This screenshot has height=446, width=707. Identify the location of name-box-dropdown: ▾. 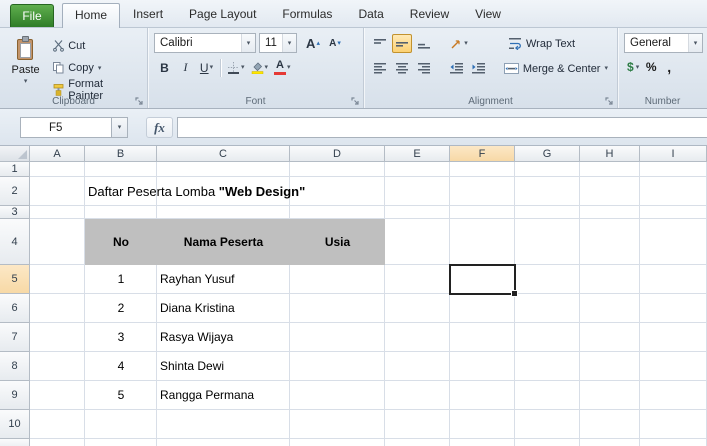
(120, 127).